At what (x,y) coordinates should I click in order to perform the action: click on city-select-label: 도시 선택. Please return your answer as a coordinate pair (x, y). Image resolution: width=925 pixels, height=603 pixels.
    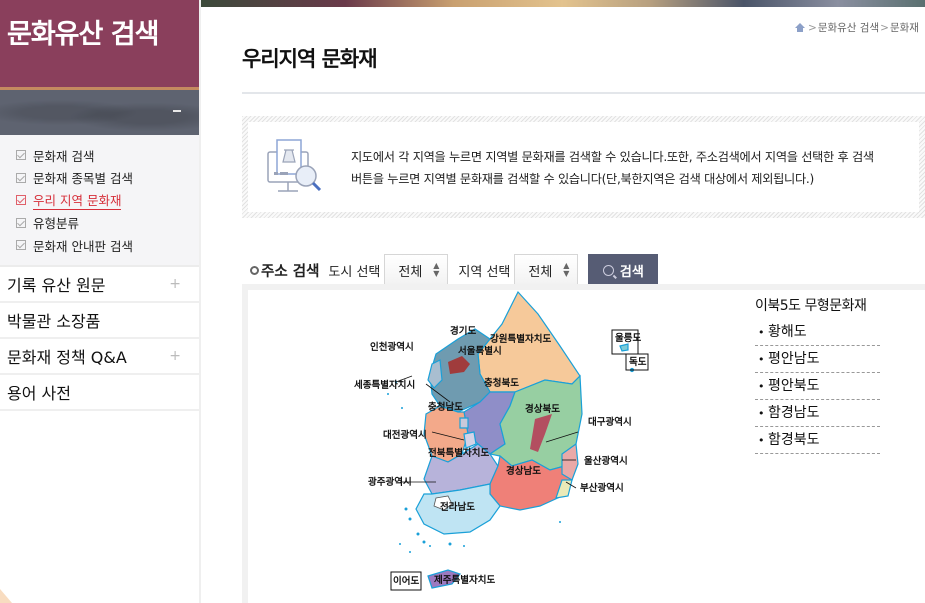
    Looking at the image, I should click on (354, 272).